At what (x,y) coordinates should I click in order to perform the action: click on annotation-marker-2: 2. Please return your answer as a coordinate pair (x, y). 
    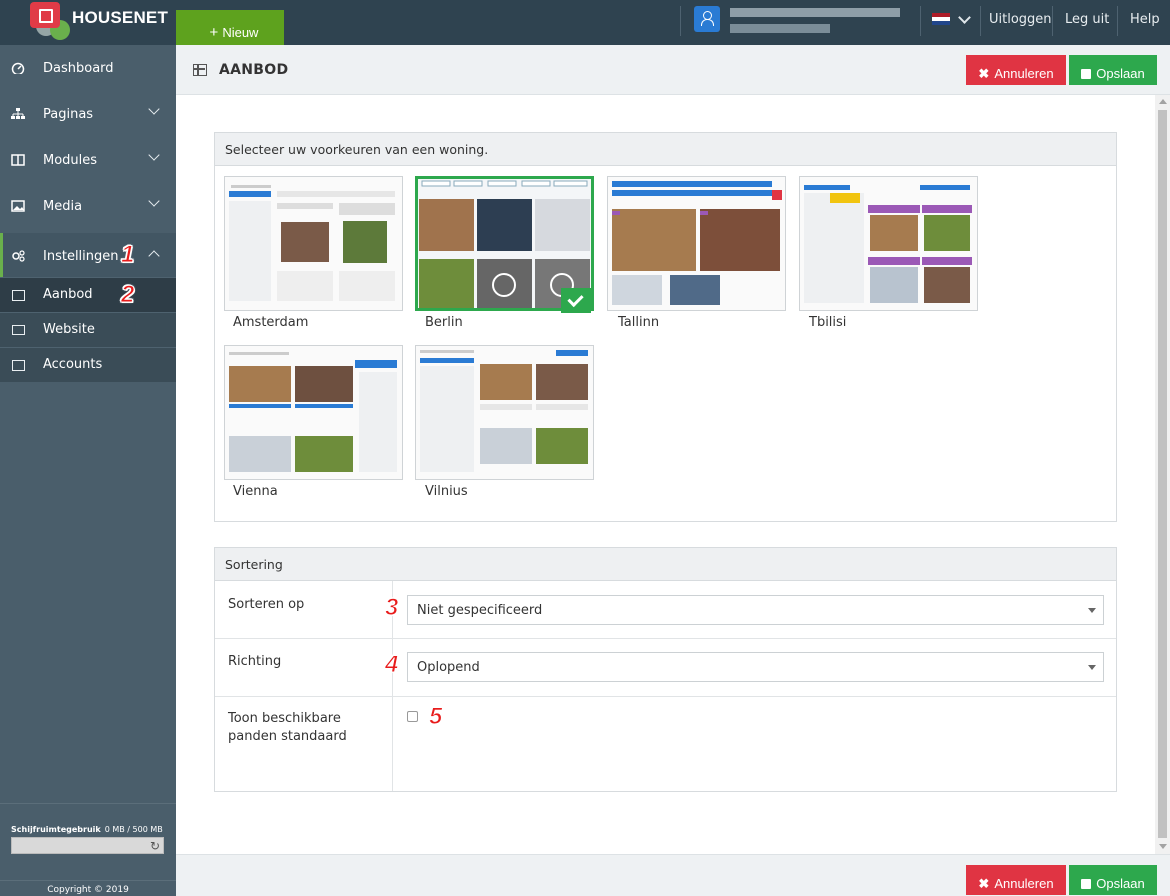
    Looking at the image, I should click on (127, 295).